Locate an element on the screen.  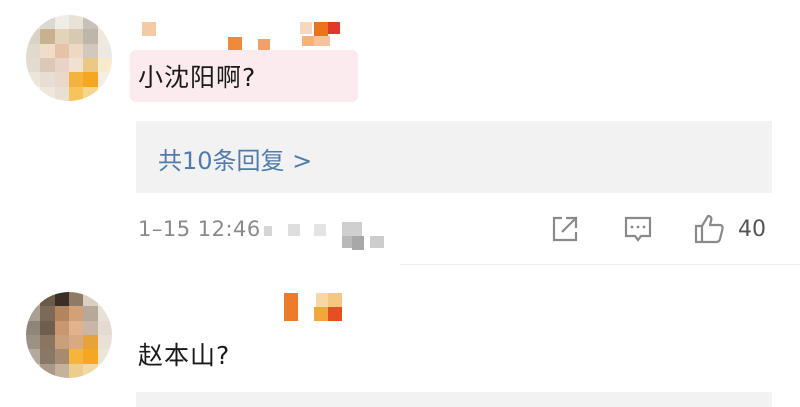
replies-box is located at coordinates (454, 399).